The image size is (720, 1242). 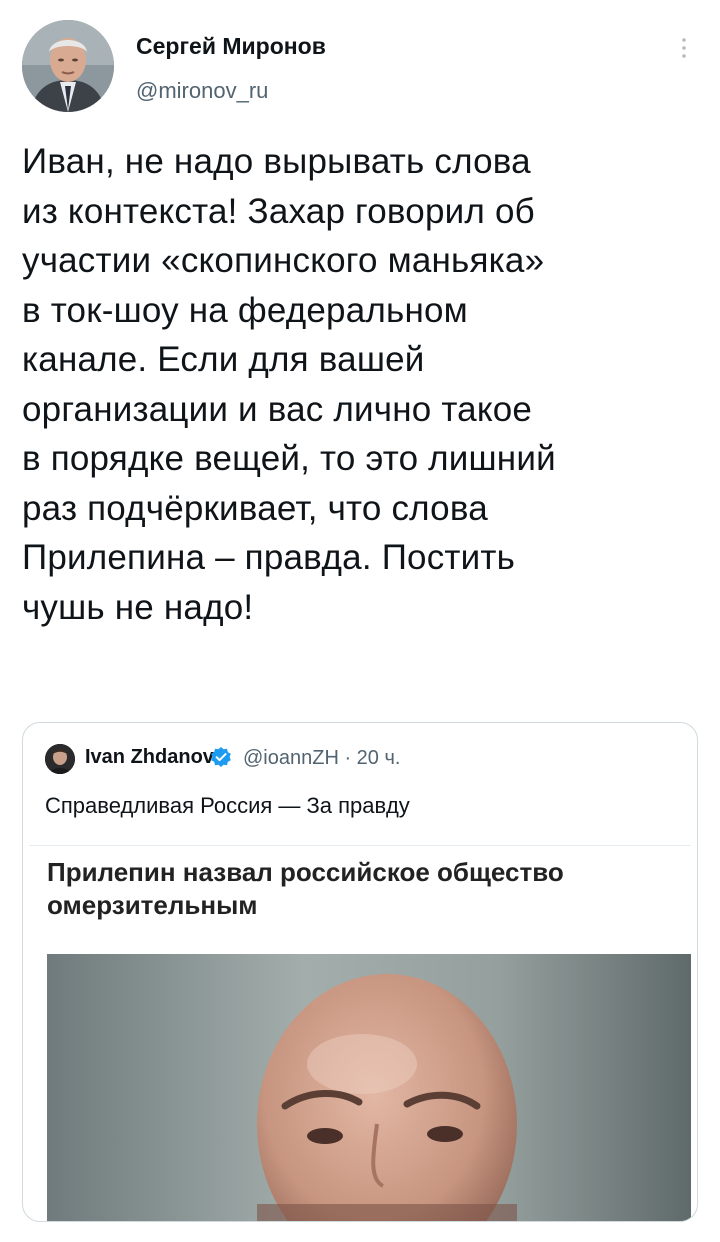 I want to click on article-headline-line: Прилепин назвал российское общество, so click(x=305, y=872).